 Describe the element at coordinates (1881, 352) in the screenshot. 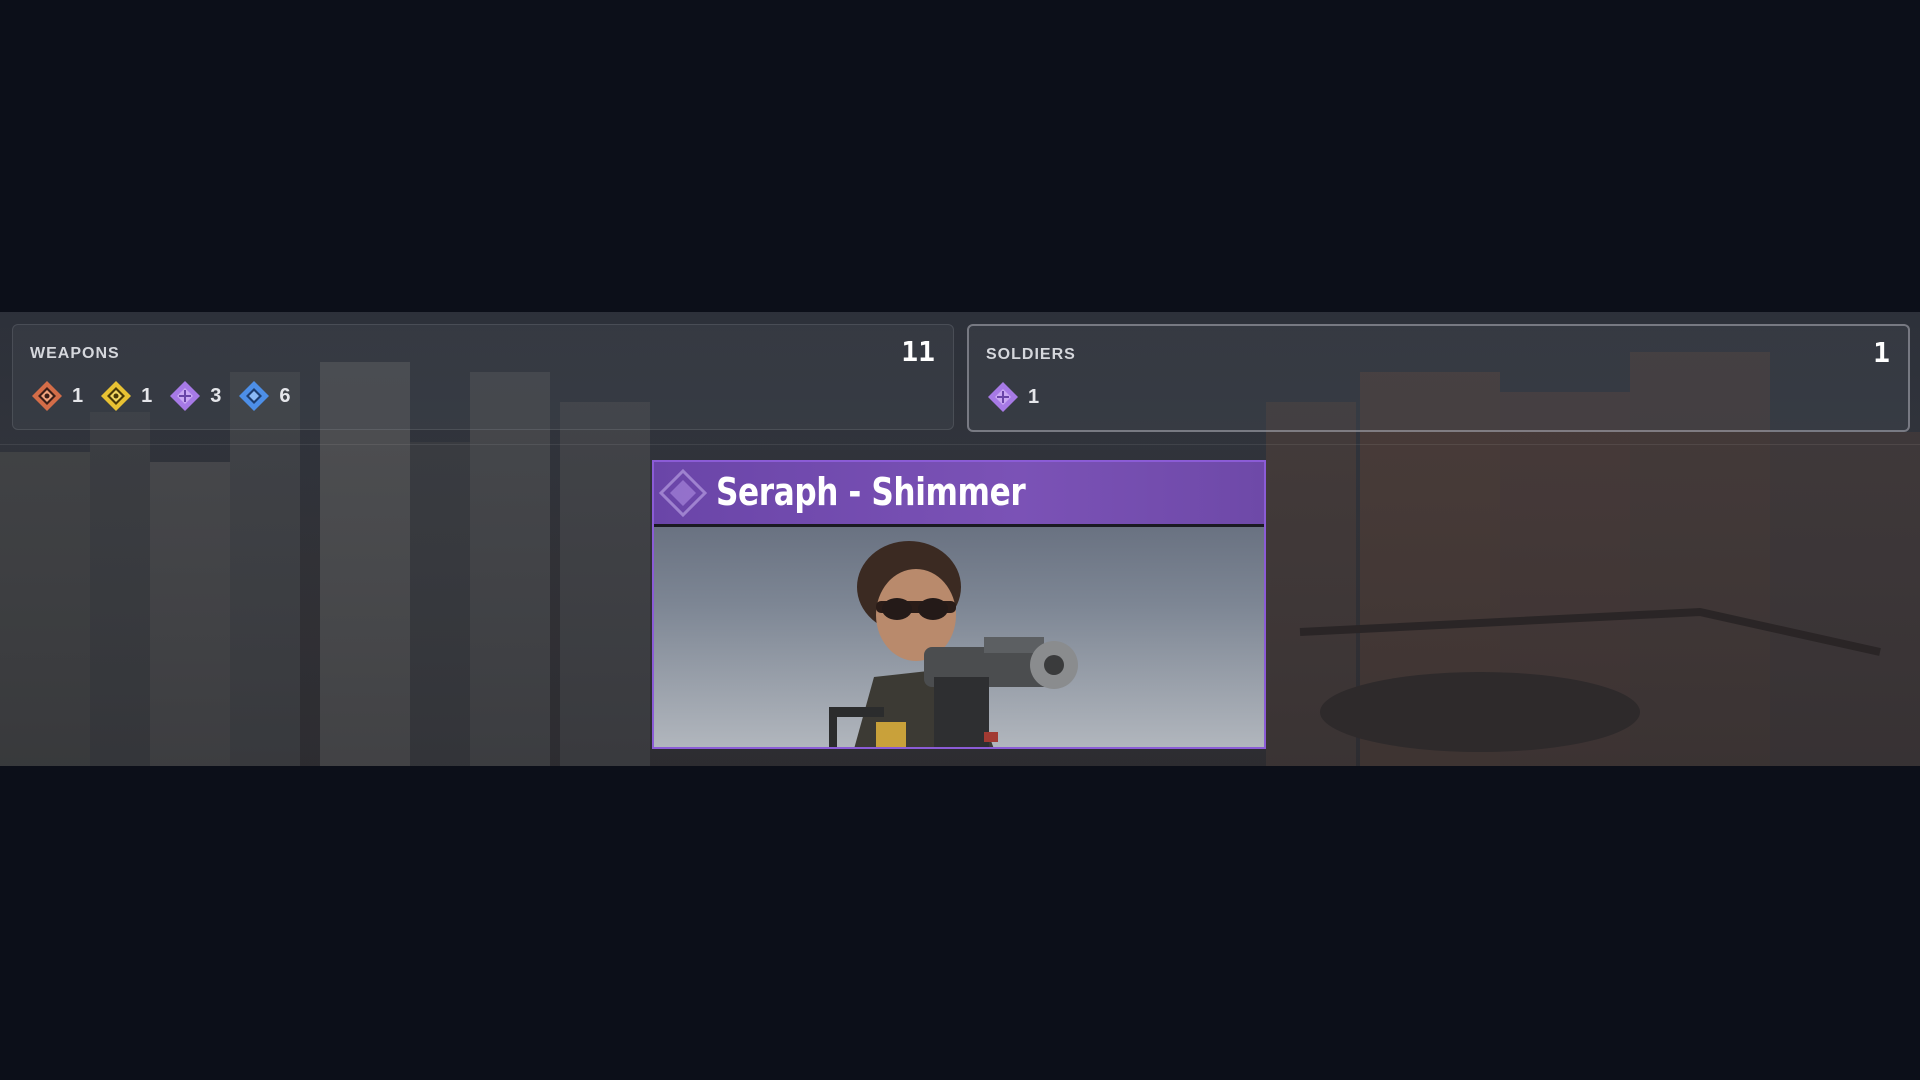

I see `soldiers-total: 1` at that location.